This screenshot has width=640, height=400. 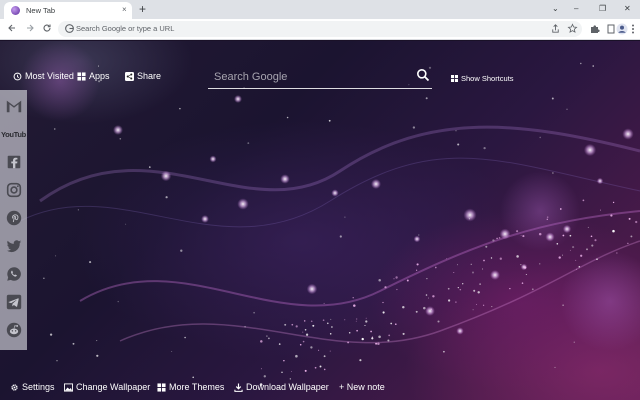 I want to click on sidebar-item-instagram, so click(x=13, y=190).